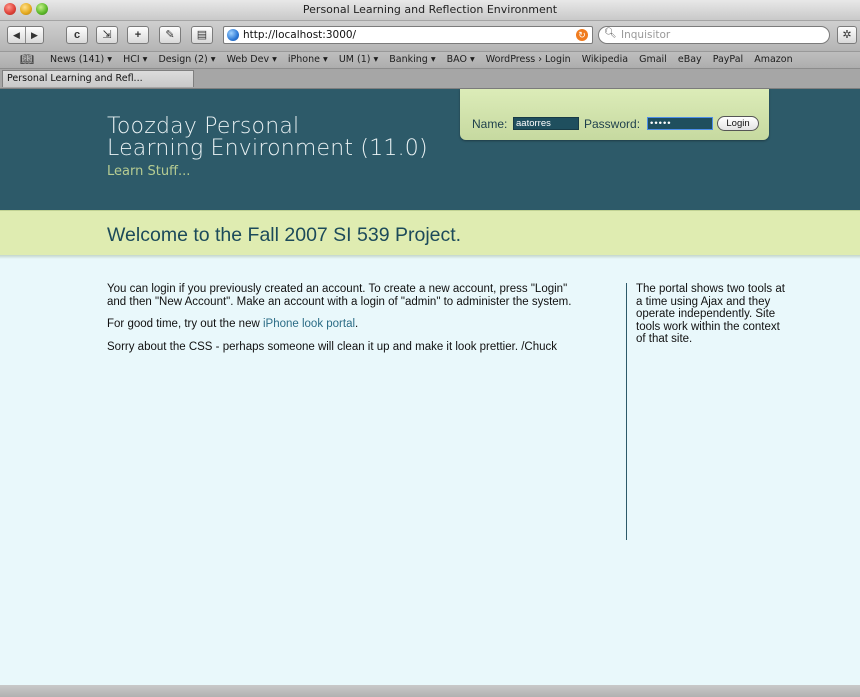 The image size is (860, 697). I want to click on bookmark-item: BAO ▾, so click(461, 59).